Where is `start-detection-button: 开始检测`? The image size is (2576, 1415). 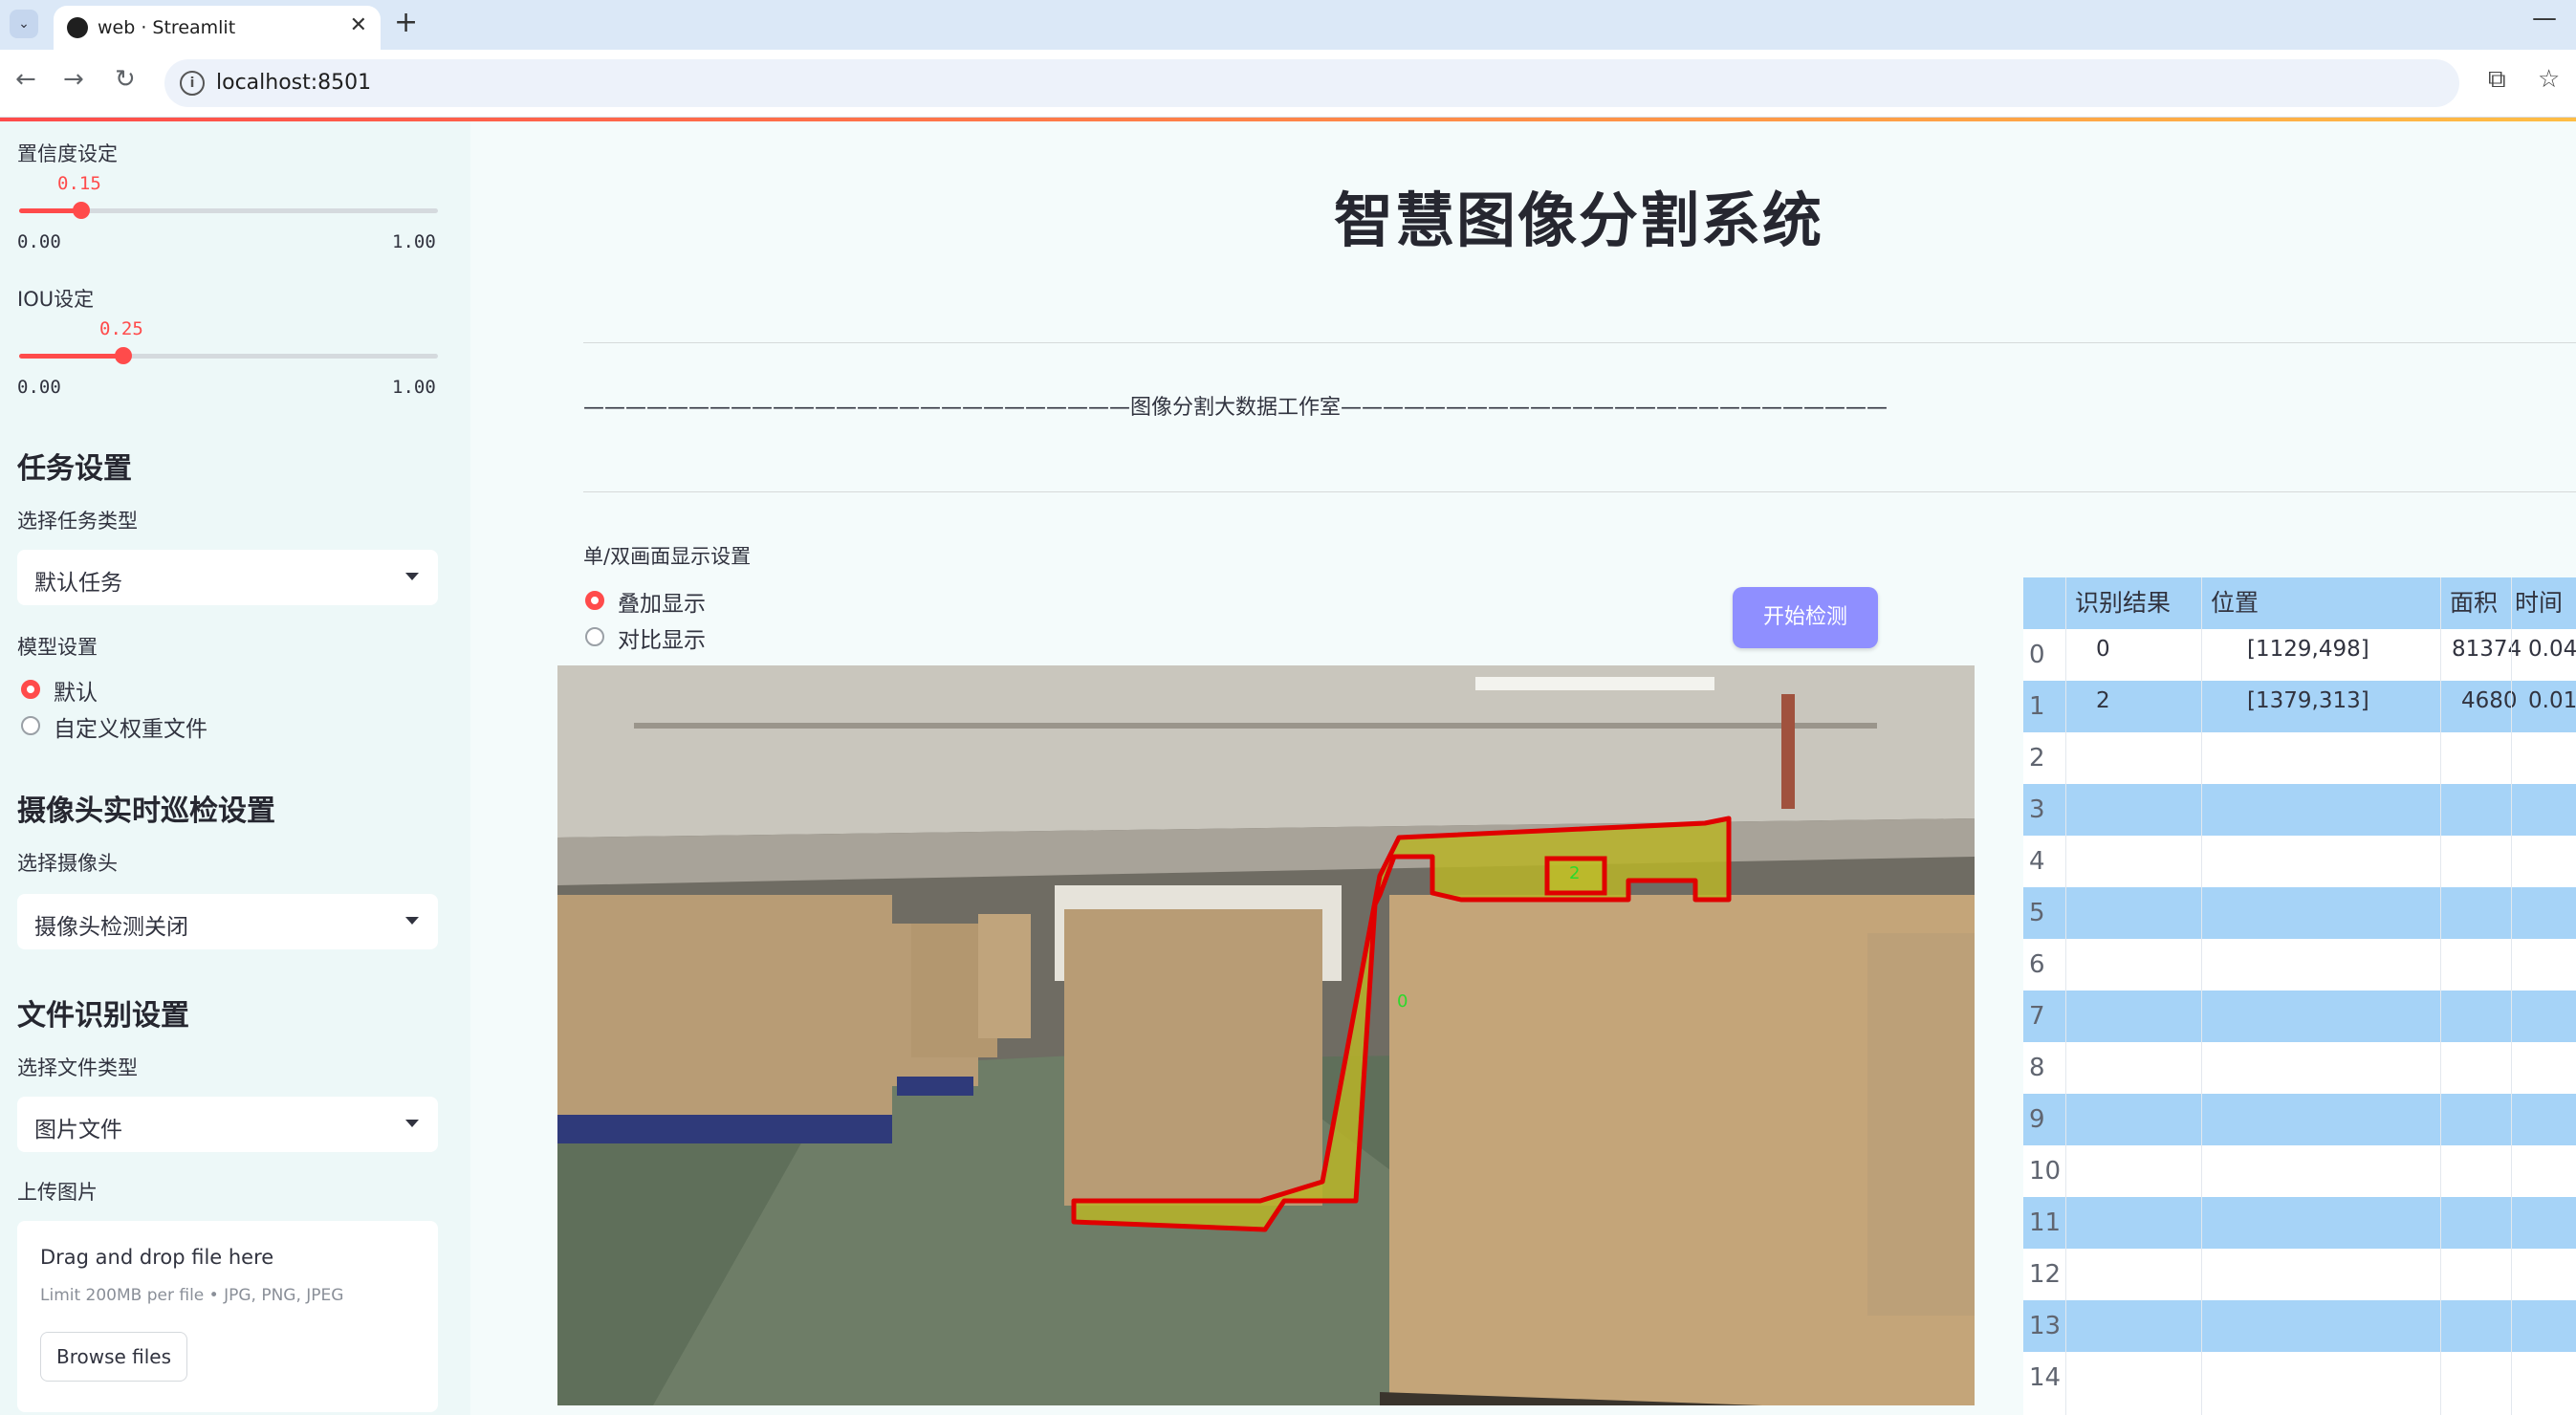 start-detection-button: 开始检测 is located at coordinates (1805, 617).